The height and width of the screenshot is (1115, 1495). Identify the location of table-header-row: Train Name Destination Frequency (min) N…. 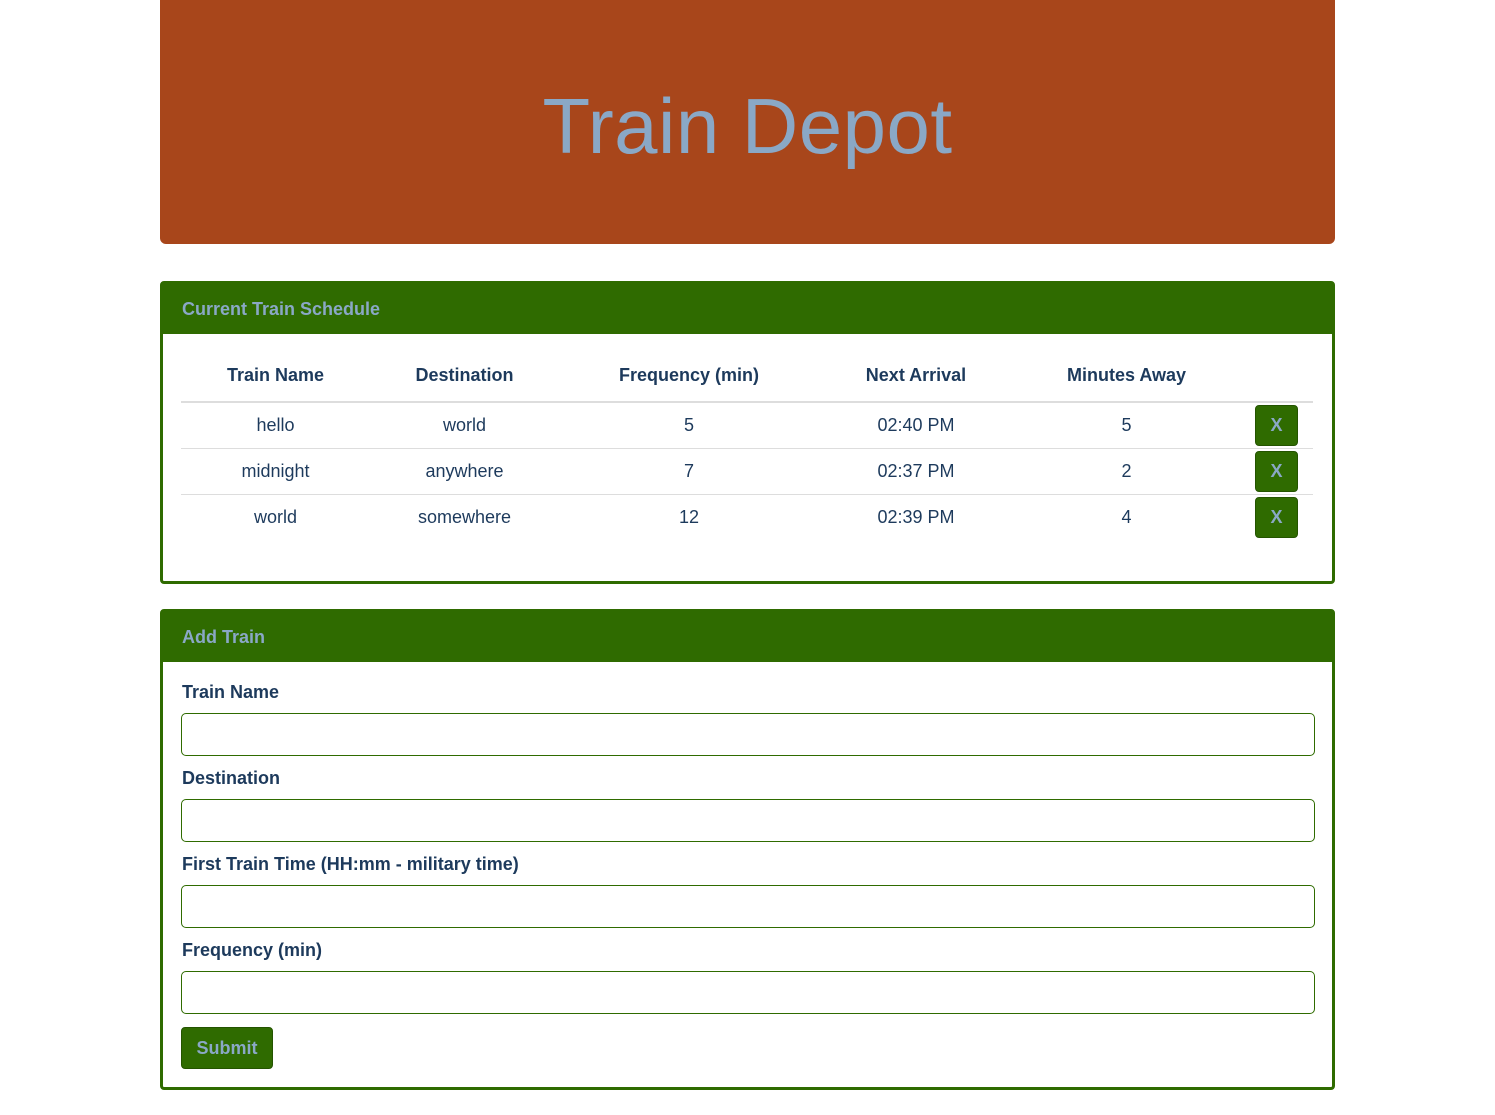
(747, 376).